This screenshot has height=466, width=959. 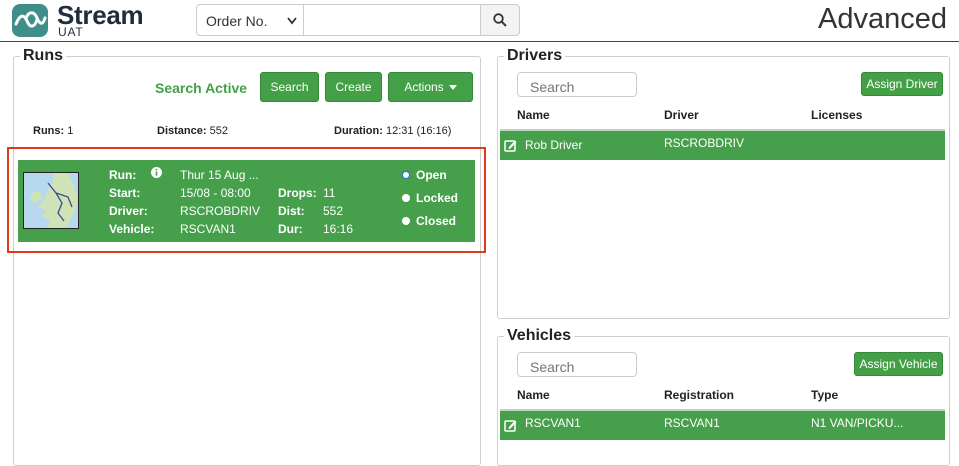 I want to click on drivers-col-driver: Driver, so click(x=681, y=115).